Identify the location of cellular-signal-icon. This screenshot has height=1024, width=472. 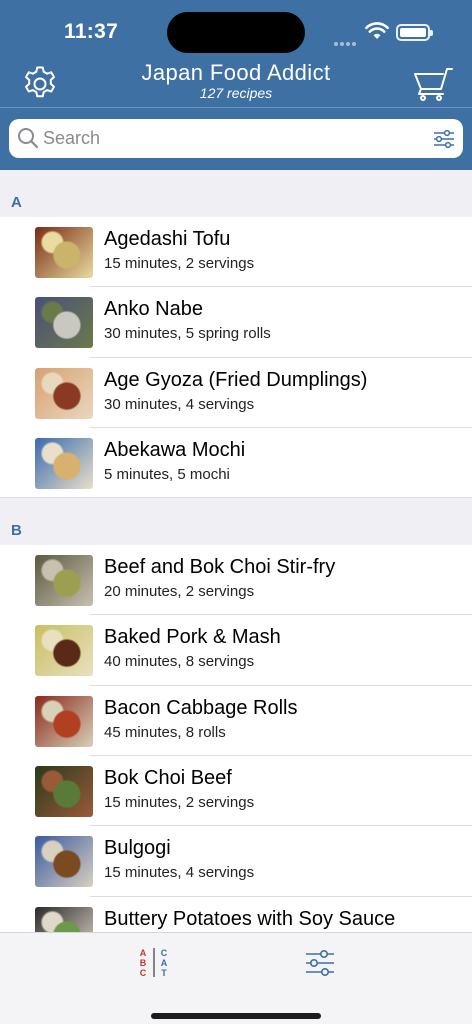
(346, 42).